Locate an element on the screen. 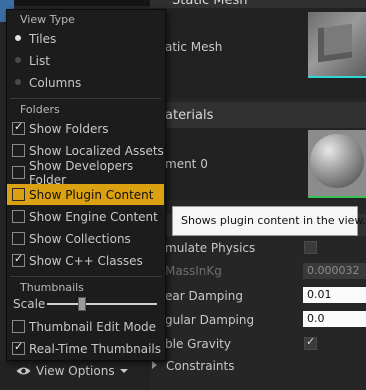 This screenshot has width=366, height=390. view-type-section-title: View Type is located at coordinates (47, 19).